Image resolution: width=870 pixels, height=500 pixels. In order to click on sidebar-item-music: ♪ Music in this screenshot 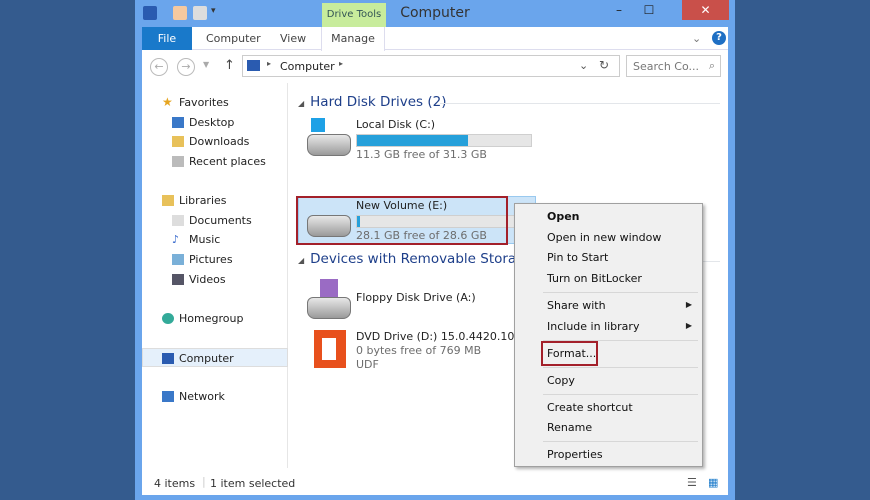, I will do `click(215, 239)`.